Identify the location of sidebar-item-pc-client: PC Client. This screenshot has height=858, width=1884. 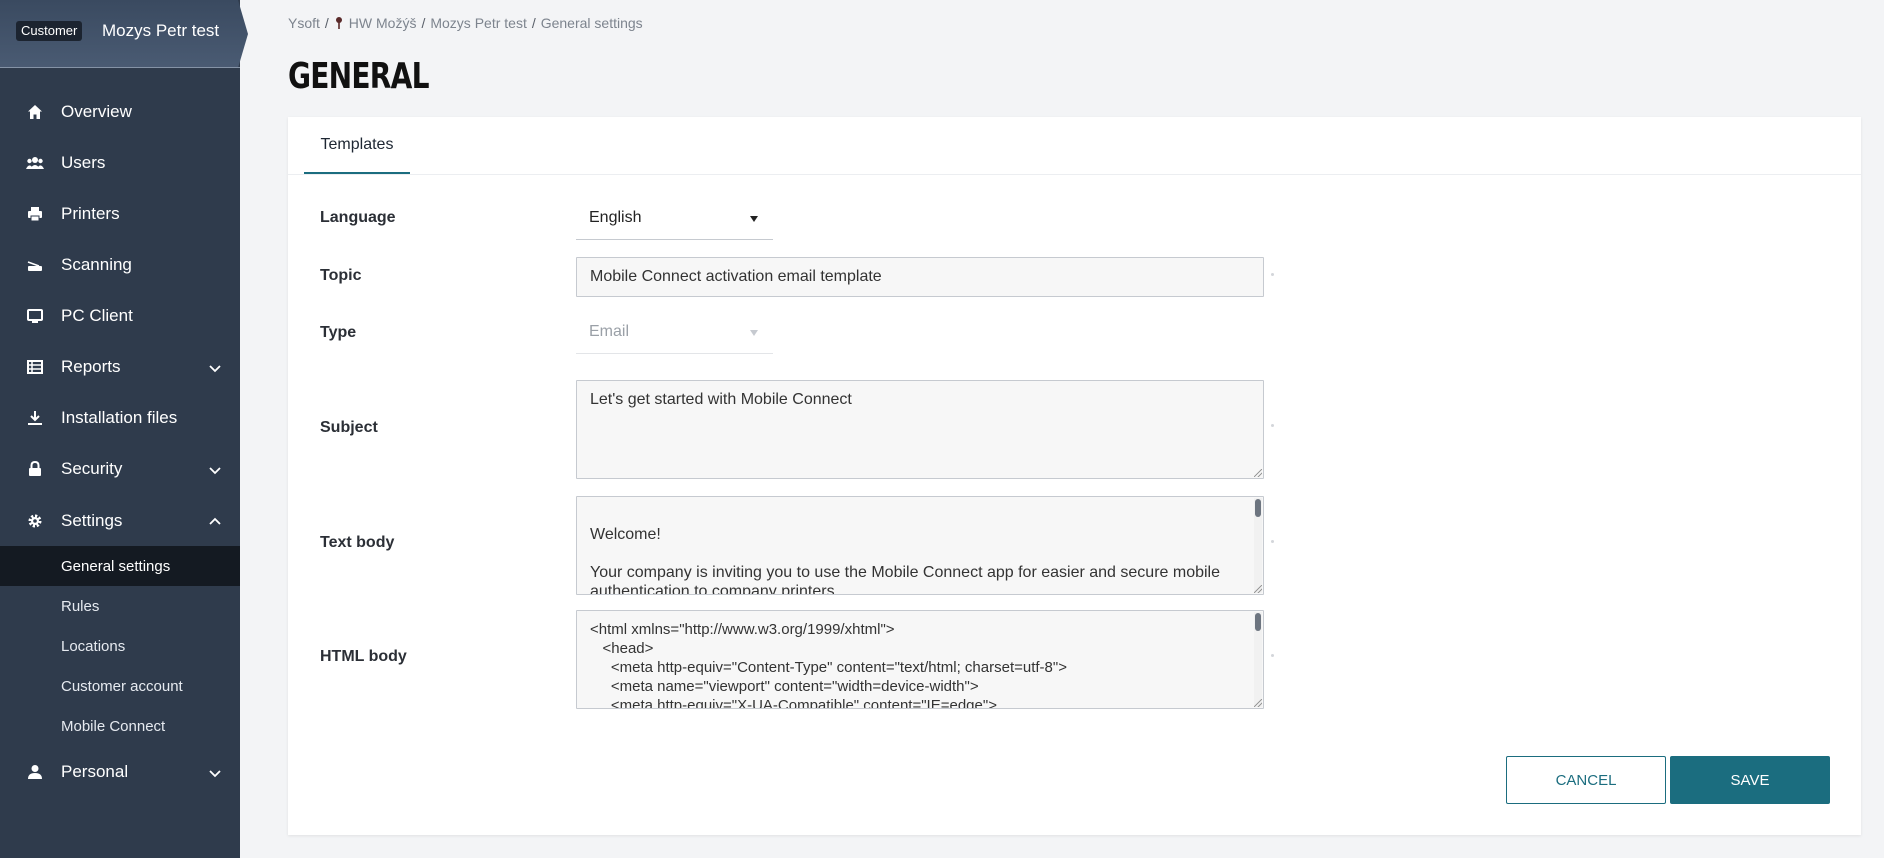
(120, 316).